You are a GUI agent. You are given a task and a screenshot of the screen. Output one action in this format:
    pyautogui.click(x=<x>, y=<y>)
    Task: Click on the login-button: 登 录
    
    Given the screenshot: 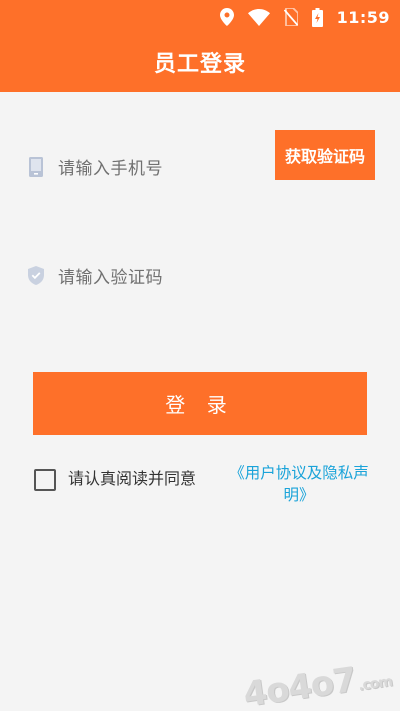 What is the action you would take?
    pyautogui.click(x=200, y=403)
    